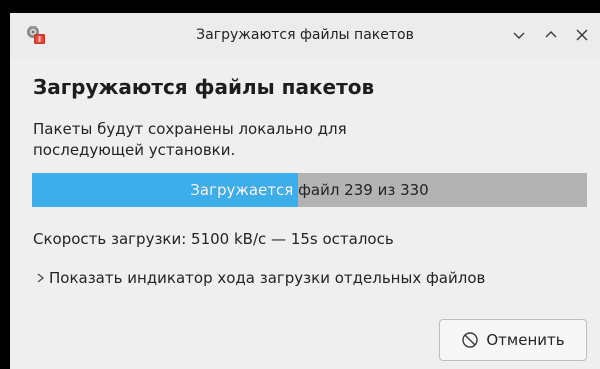 This screenshot has height=369, width=600. What do you see at coordinates (582, 35) in the screenshot?
I see `close-icon` at bounding box center [582, 35].